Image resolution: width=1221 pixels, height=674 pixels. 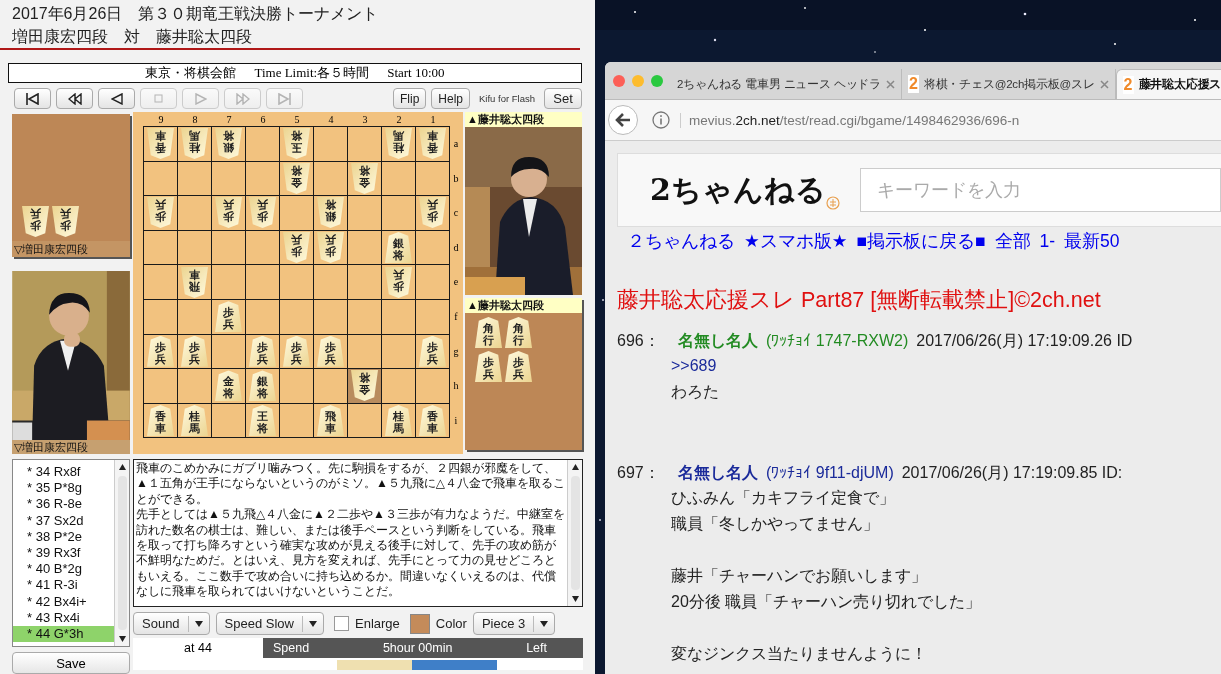 What do you see at coordinates (63, 472) in the screenshot?
I see `move-item: * 34 Rx8f` at bounding box center [63, 472].